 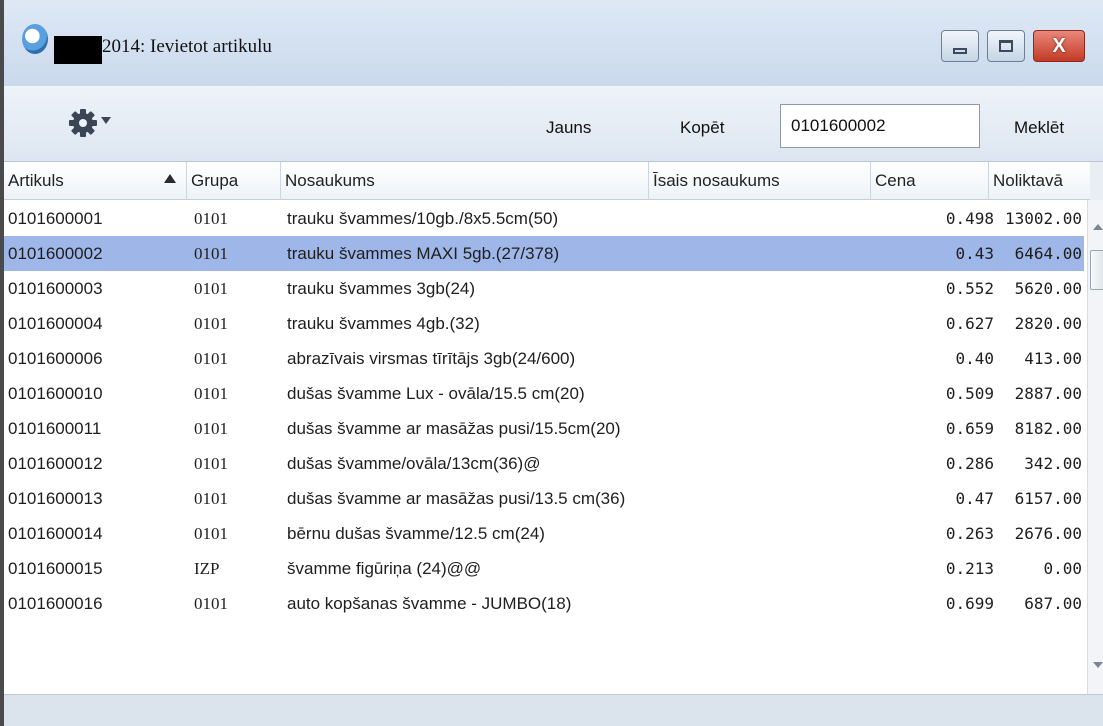 What do you see at coordinates (55, 323) in the screenshot?
I see `cell-artikuls: 0101600004` at bounding box center [55, 323].